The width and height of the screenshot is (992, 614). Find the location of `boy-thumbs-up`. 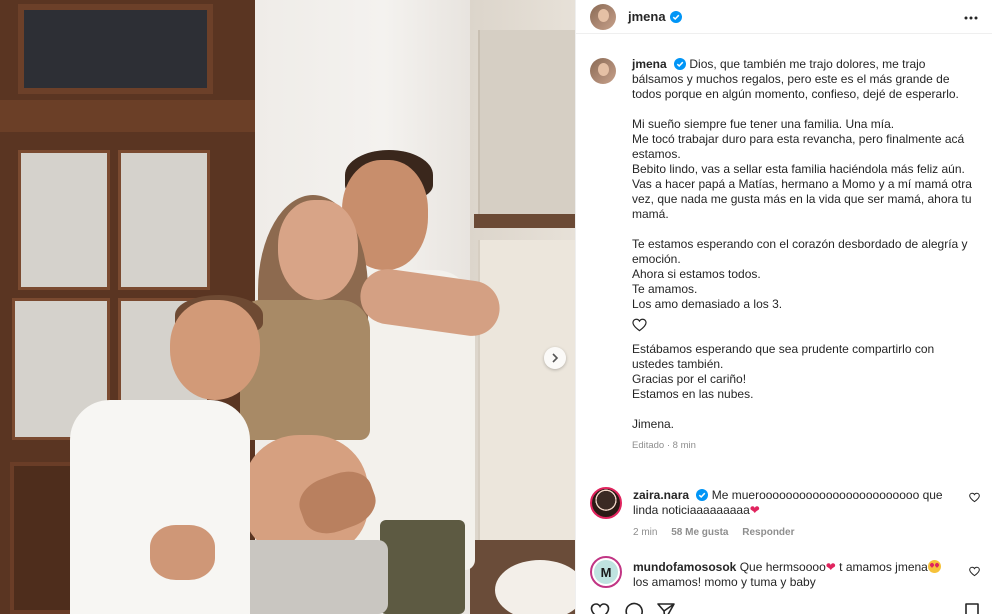

boy-thumbs-up is located at coordinates (182, 552).